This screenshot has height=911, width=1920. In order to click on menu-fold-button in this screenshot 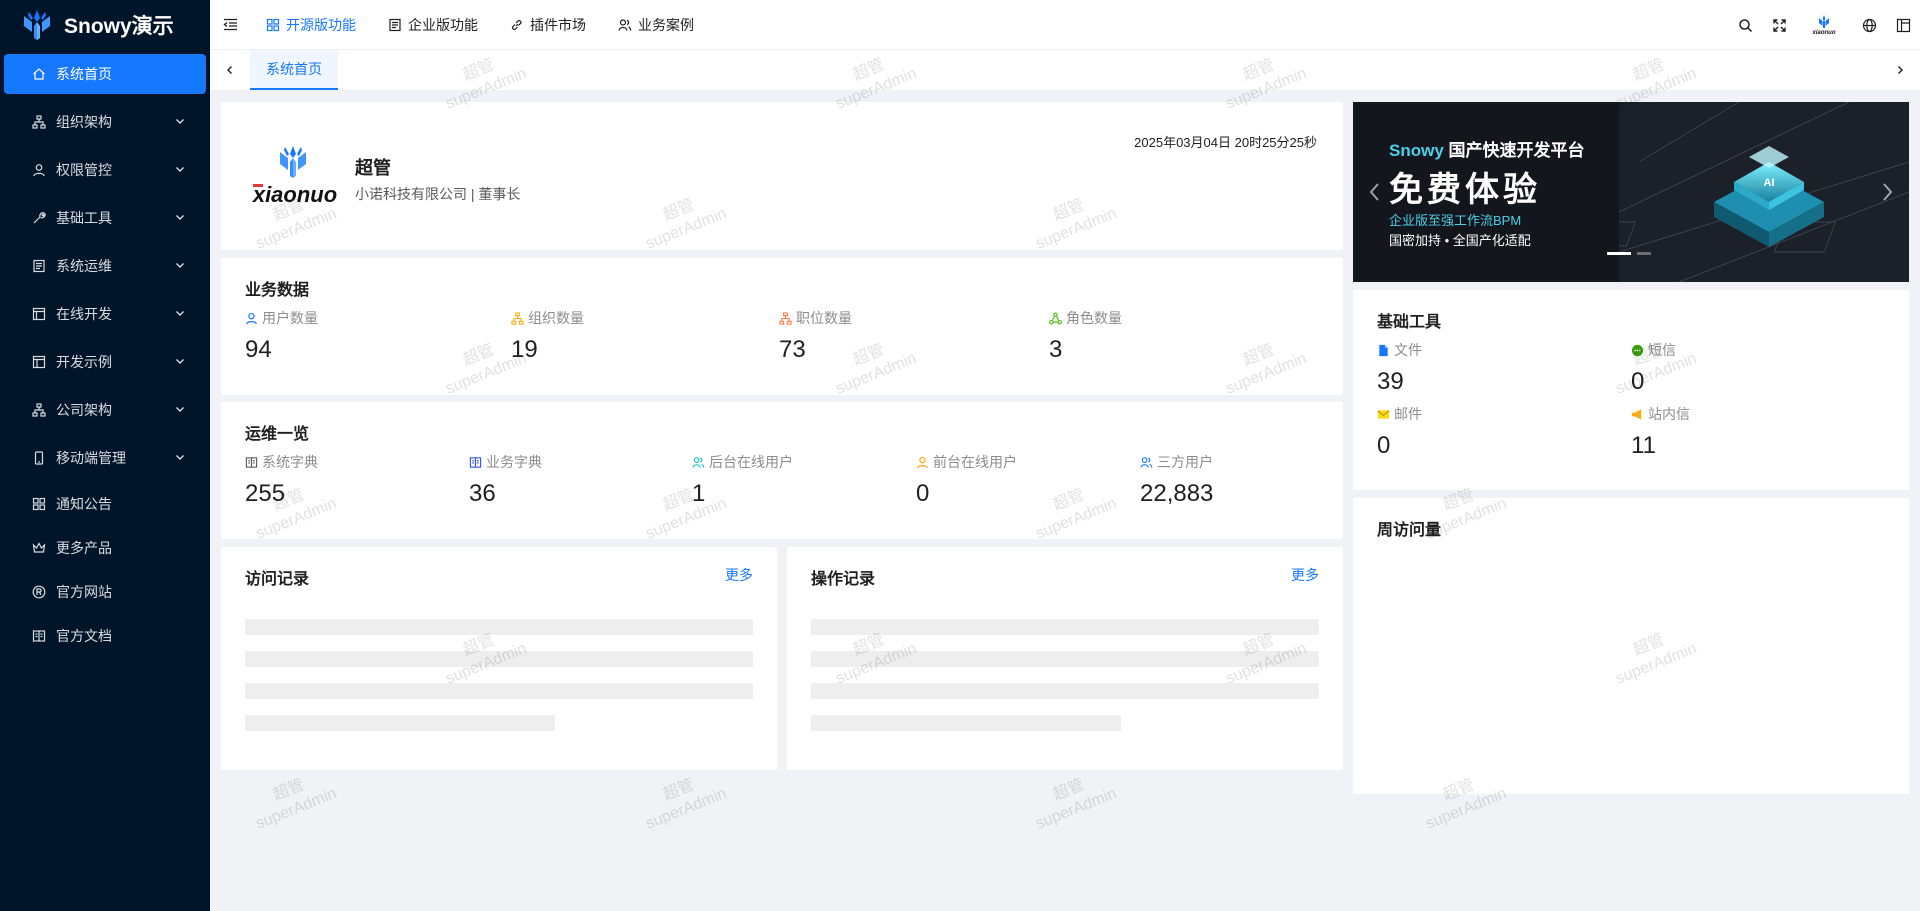, I will do `click(230, 25)`.